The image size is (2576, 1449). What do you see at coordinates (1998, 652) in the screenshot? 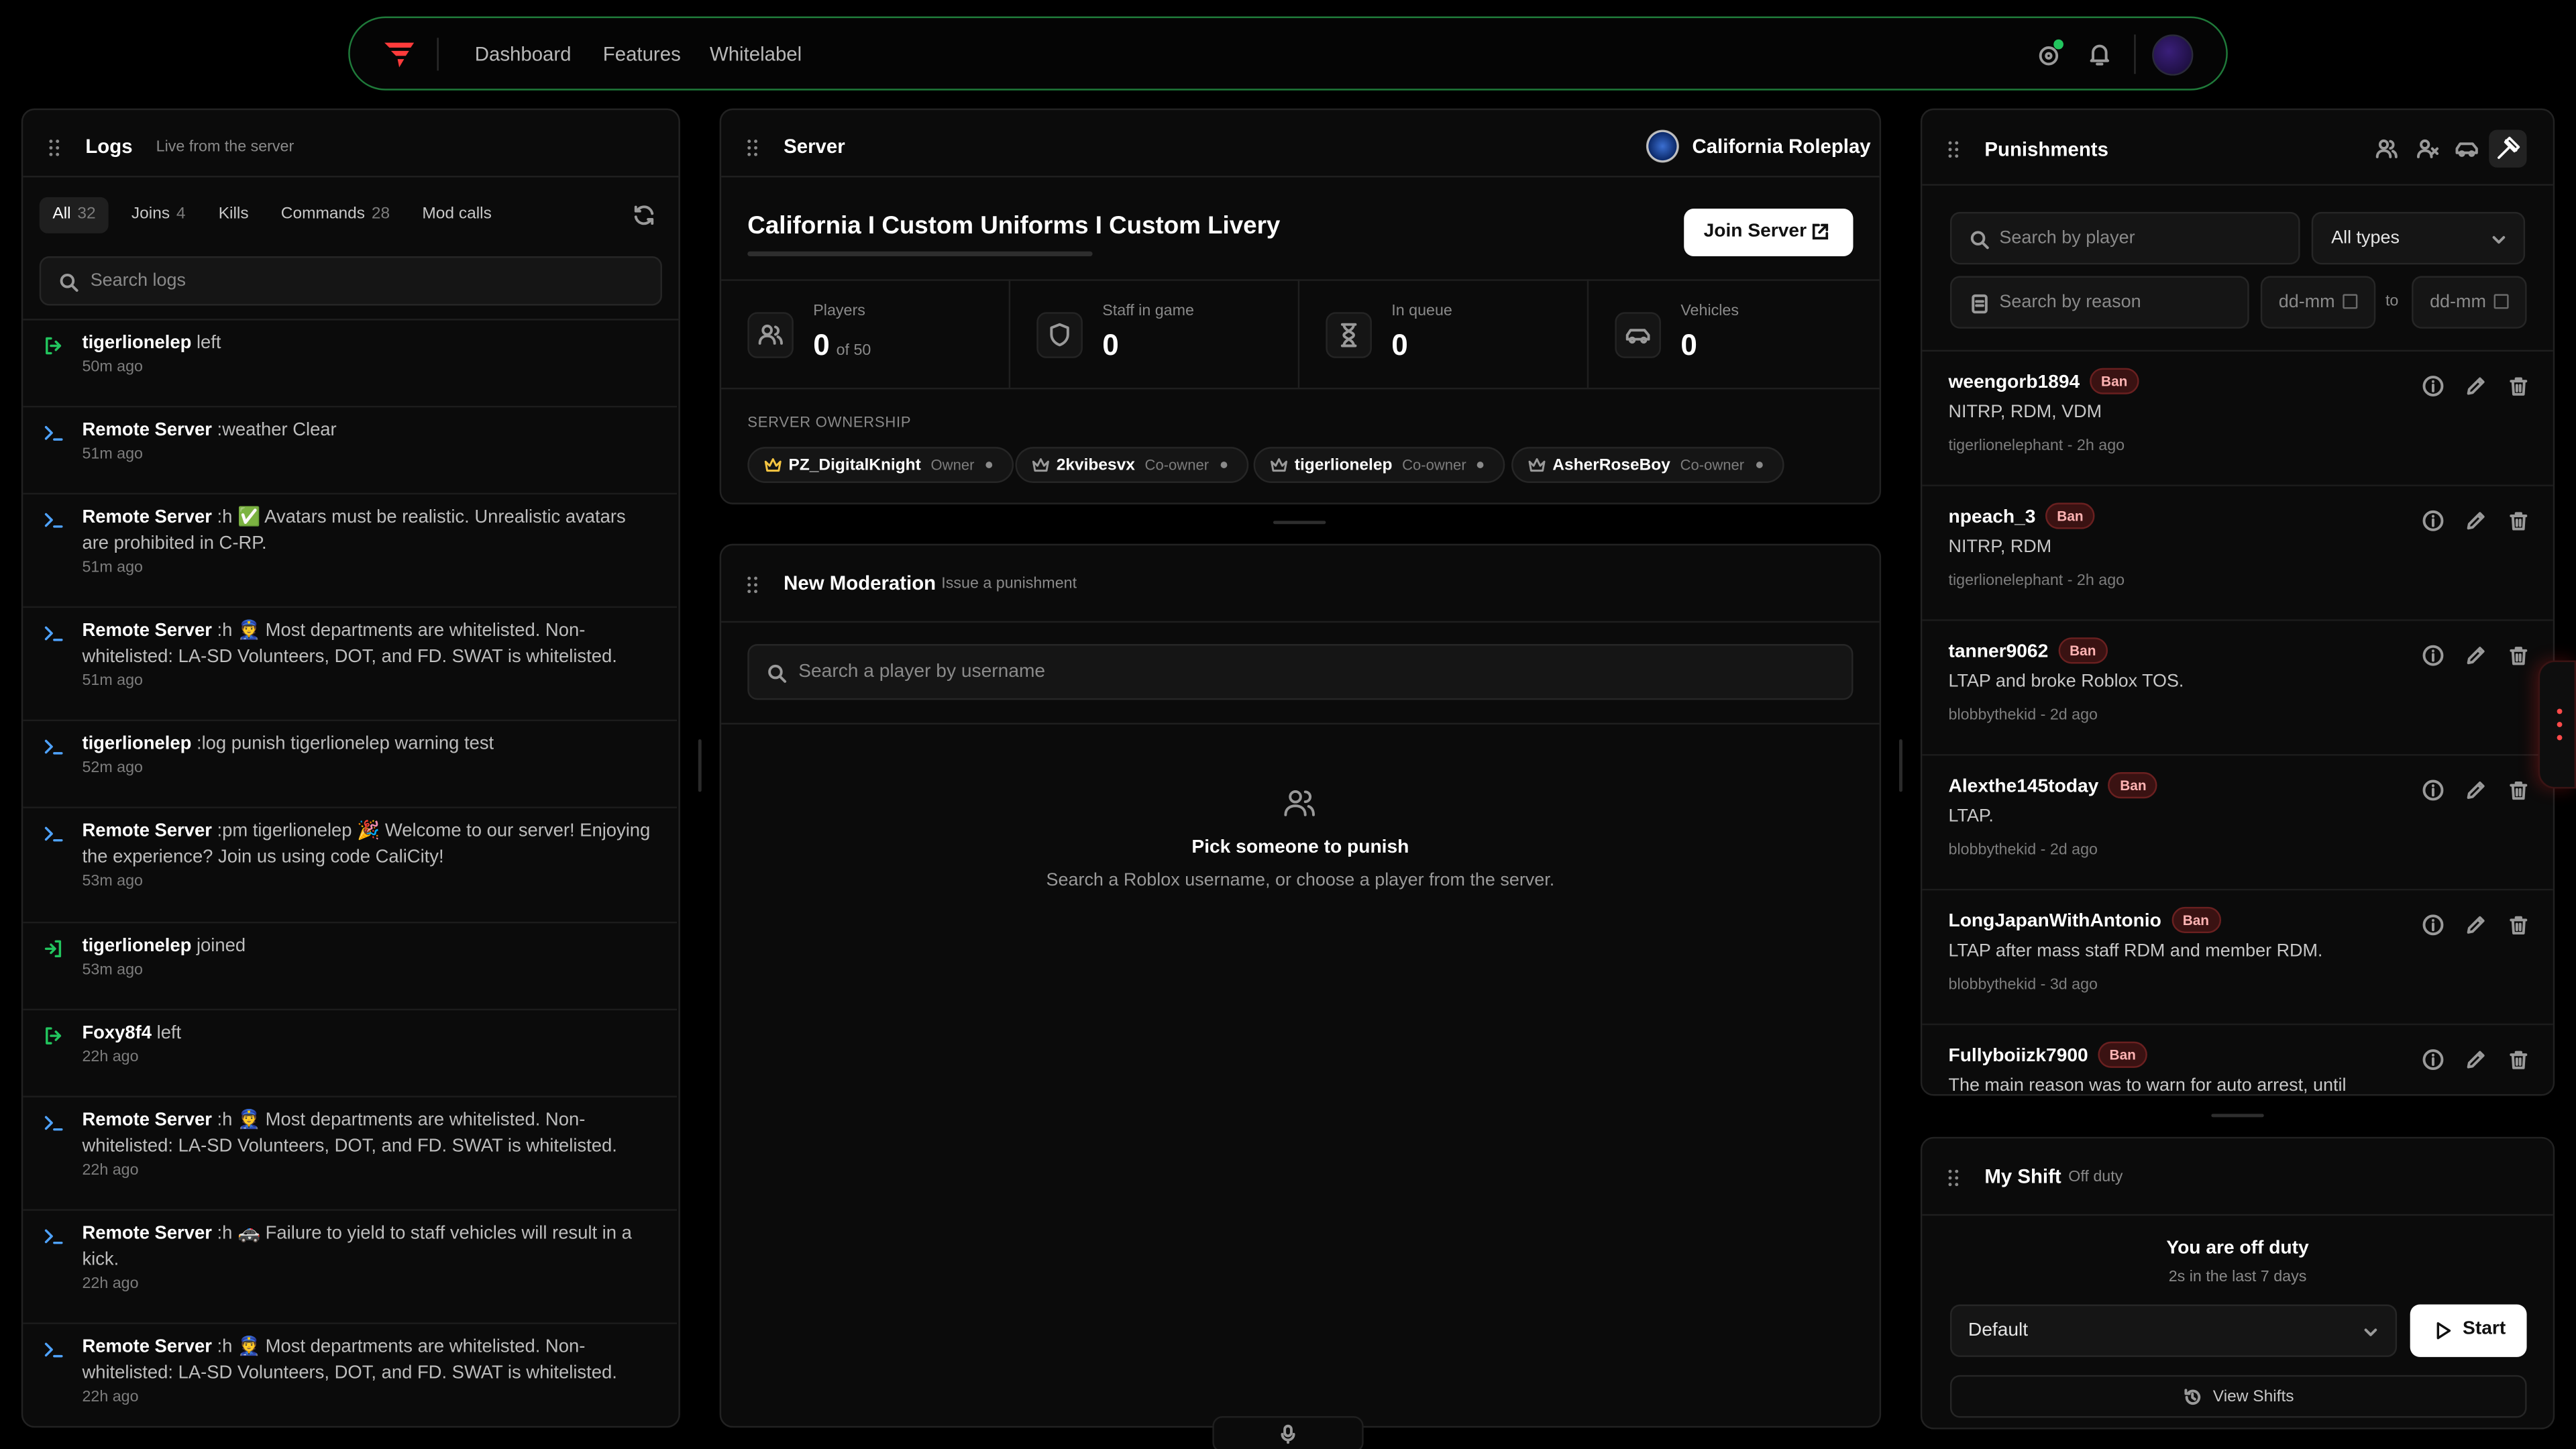
I see `username: tanner9062` at bounding box center [1998, 652].